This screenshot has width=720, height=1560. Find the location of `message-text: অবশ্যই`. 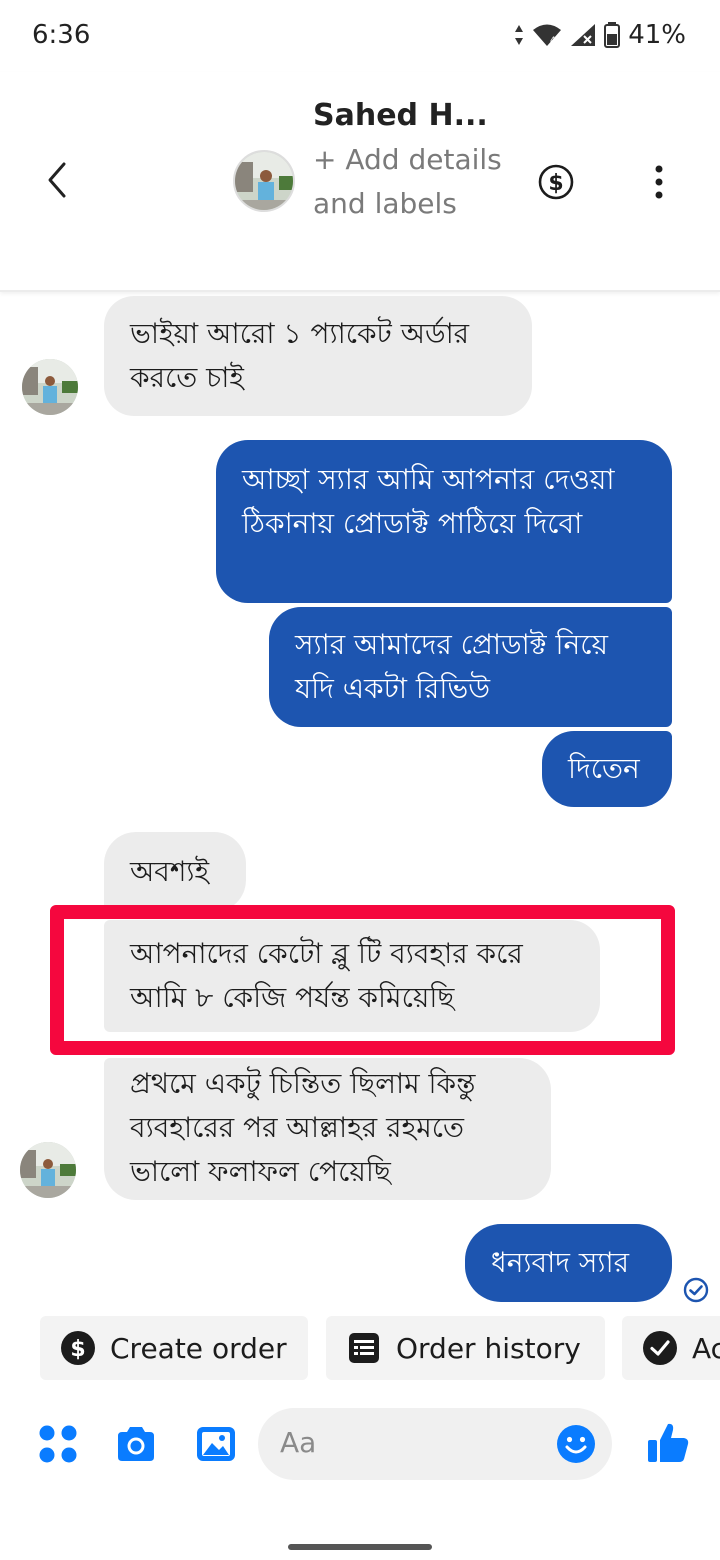

message-text: অবশ্যই is located at coordinates (170, 871).